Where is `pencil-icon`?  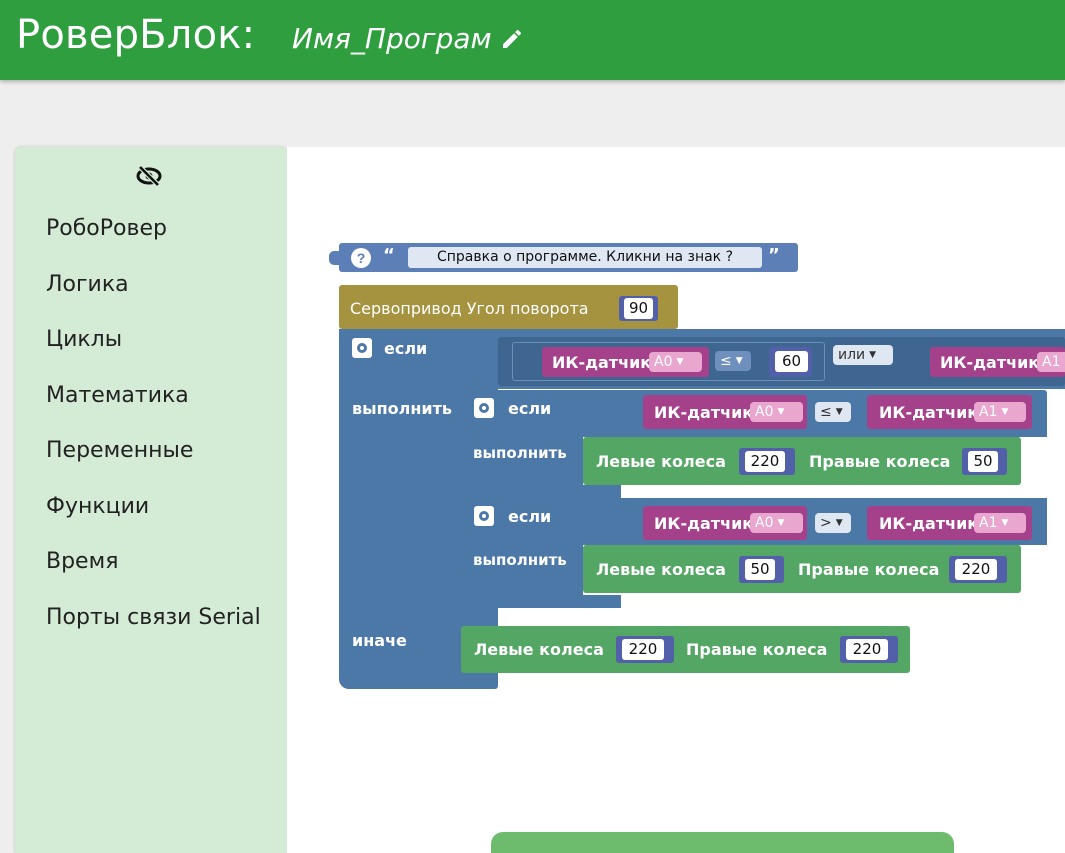
pencil-icon is located at coordinates (512, 39).